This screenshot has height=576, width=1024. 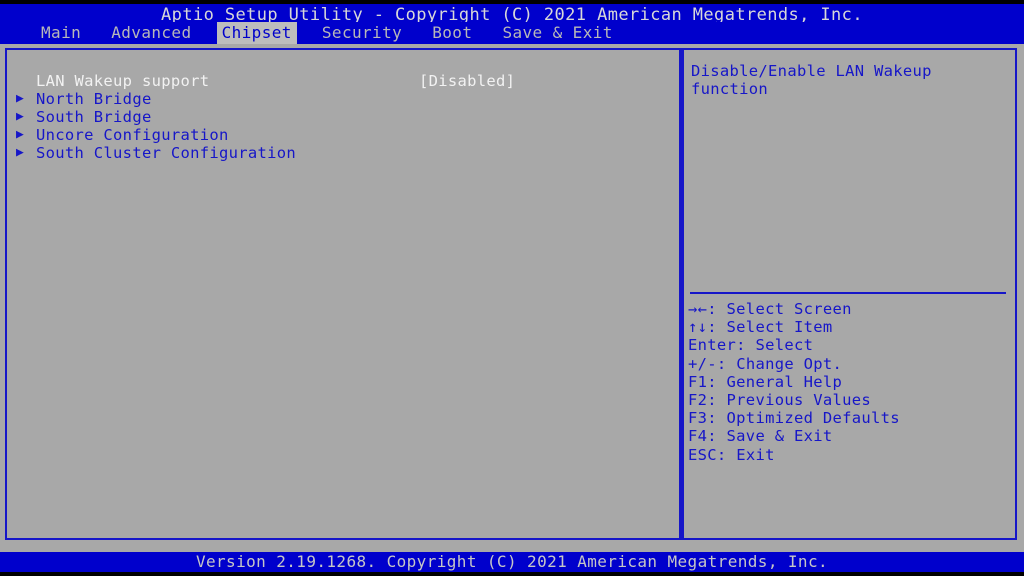 I want to click on help-description: Disable/Enable LAN Wakeup function, so click(x=811, y=80).